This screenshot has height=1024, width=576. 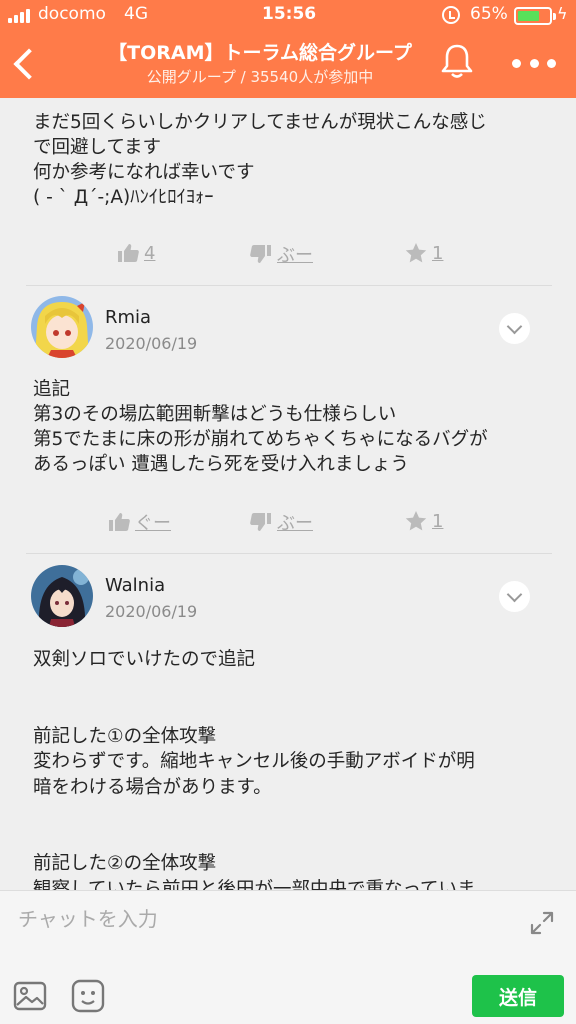 I want to click on user-name: Rmia, so click(x=128, y=317).